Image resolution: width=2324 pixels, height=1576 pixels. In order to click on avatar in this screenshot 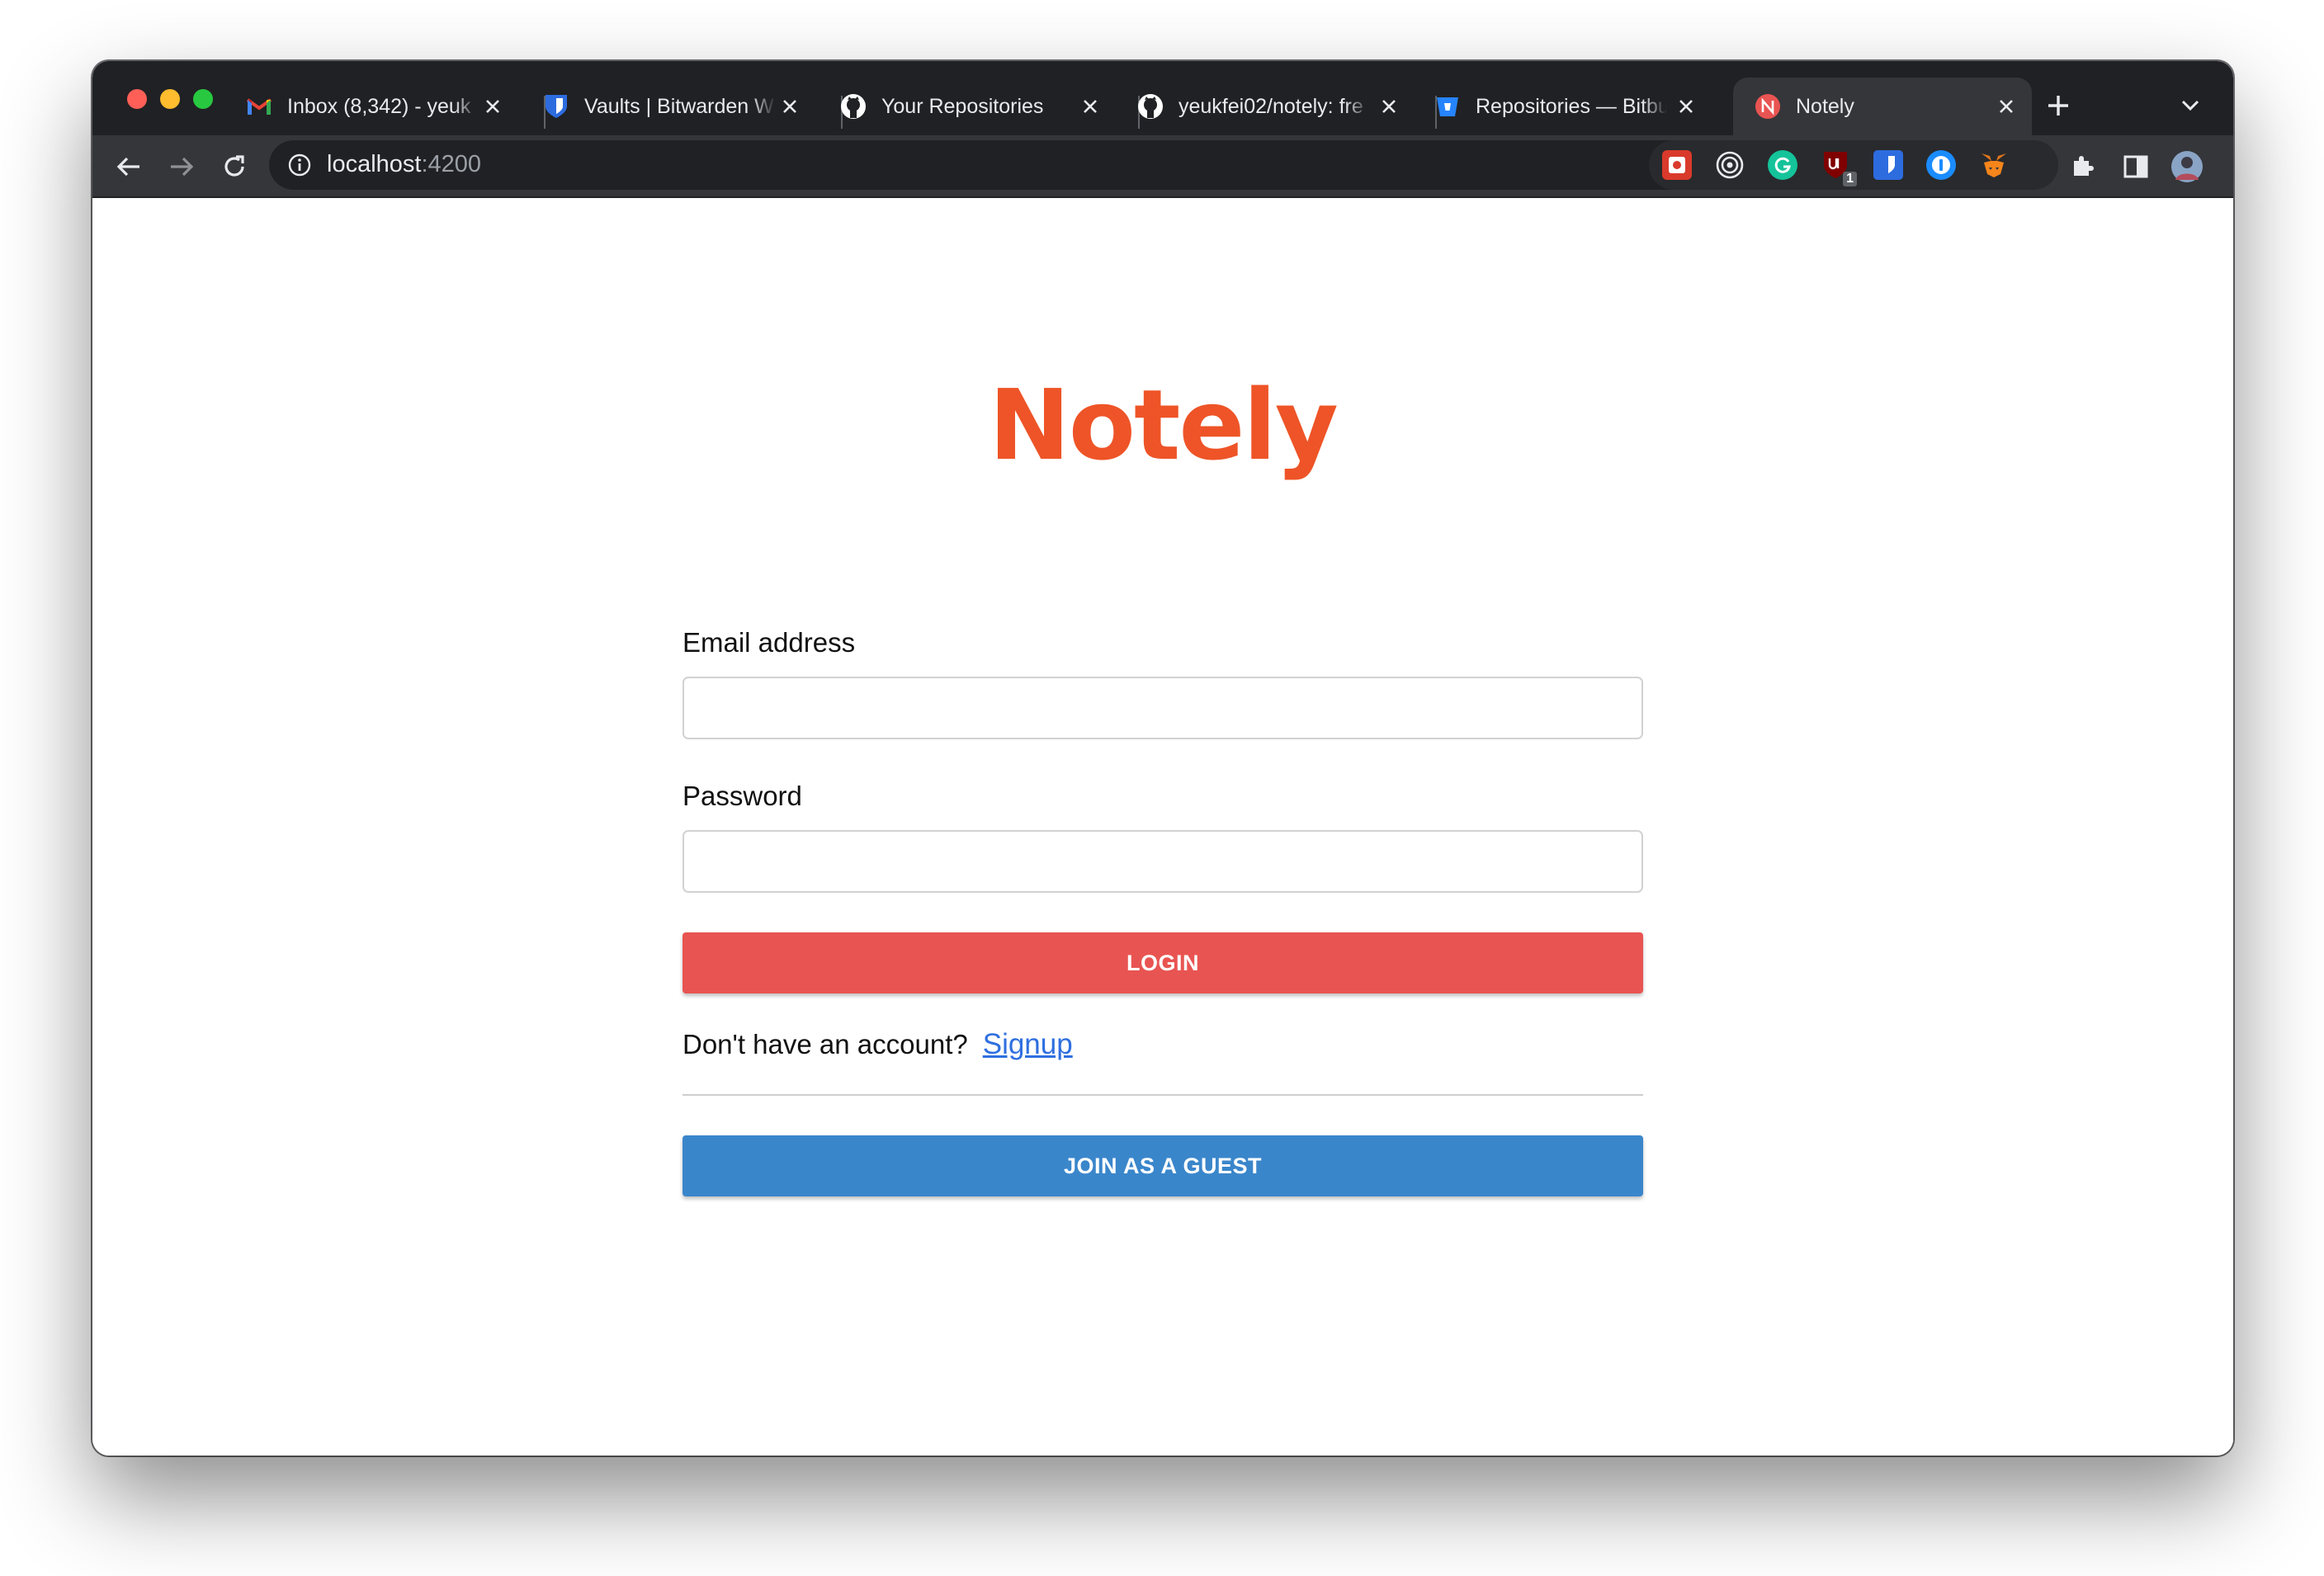, I will do `click(2187, 166)`.